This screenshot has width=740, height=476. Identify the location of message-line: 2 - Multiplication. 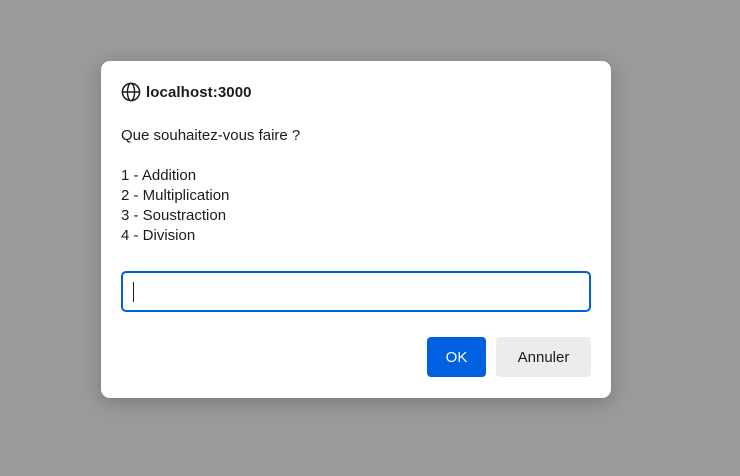
(175, 195).